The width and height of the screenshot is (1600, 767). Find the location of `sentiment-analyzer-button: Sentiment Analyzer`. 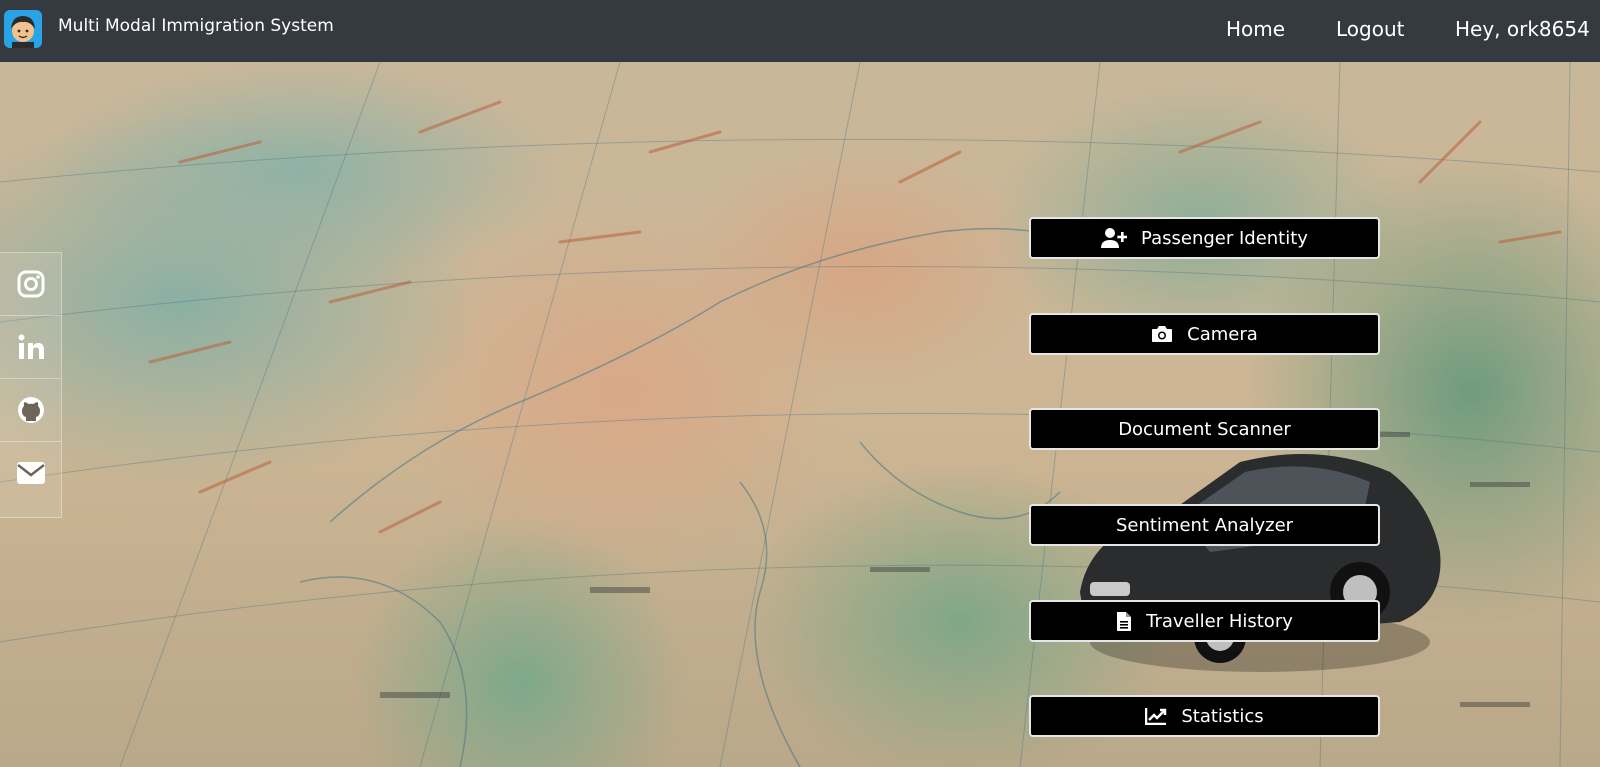

sentiment-analyzer-button: Sentiment Analyzer is located at coordinates (1204, 525).